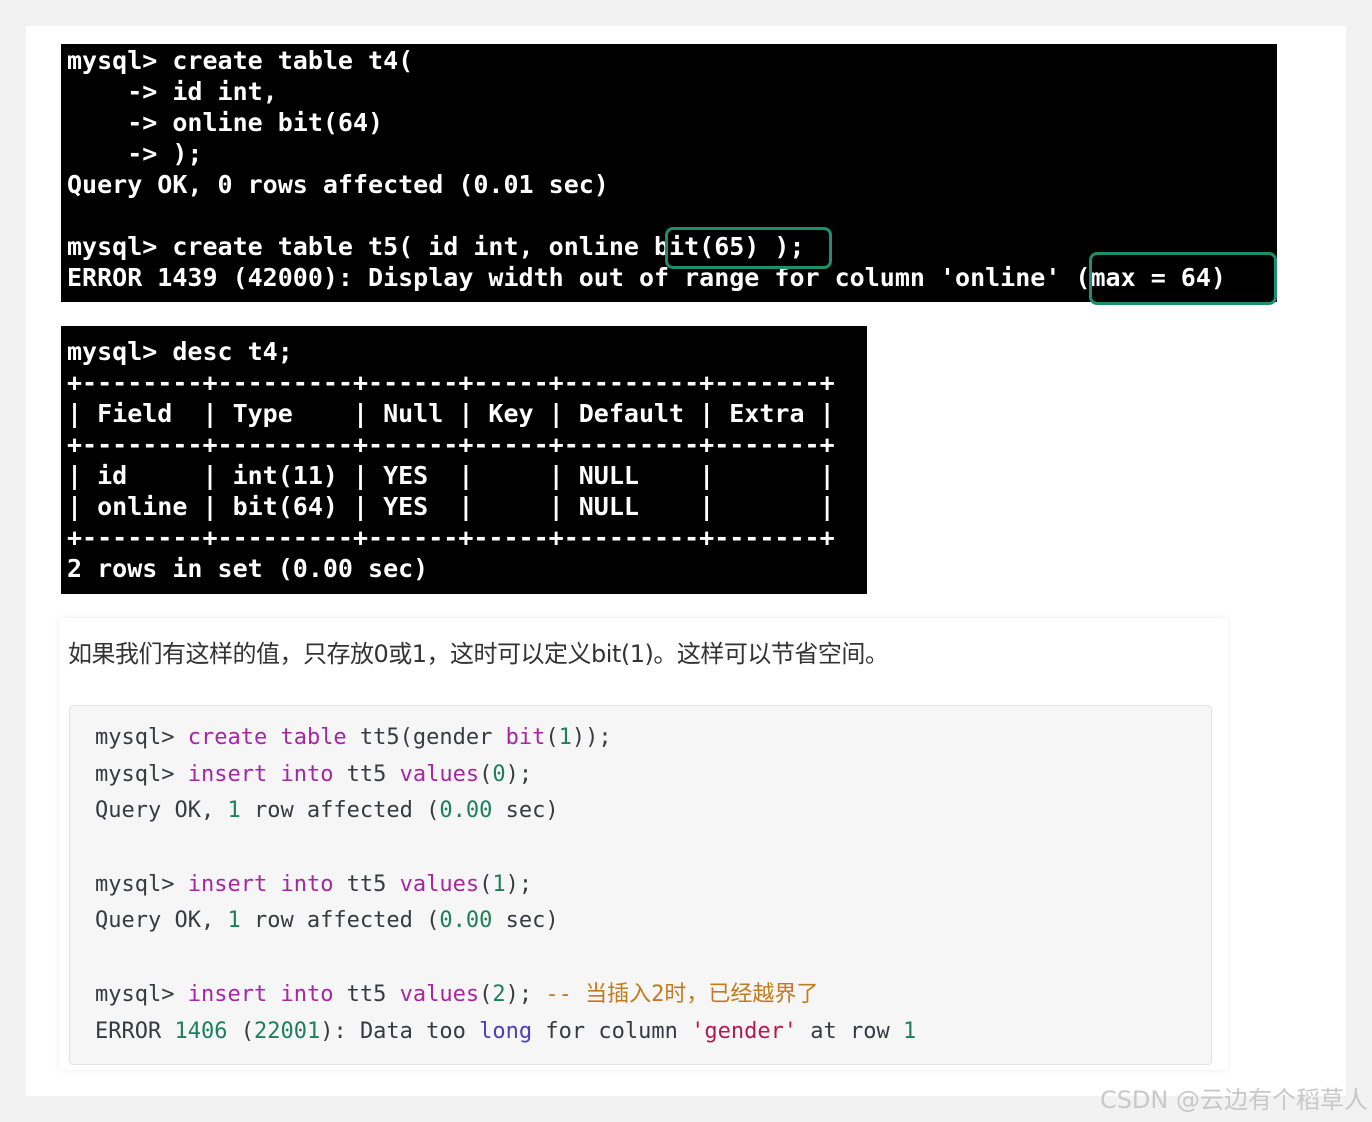 The image size is (1372, 1122). What do you see at coordinates (478, 654) in the screenshot?
I see `note-paragraph: 如果我们有这样的值，只存放0或1，这时可以定义bit(1)。这样可以节省空间。` at bounding box center [478, 654].